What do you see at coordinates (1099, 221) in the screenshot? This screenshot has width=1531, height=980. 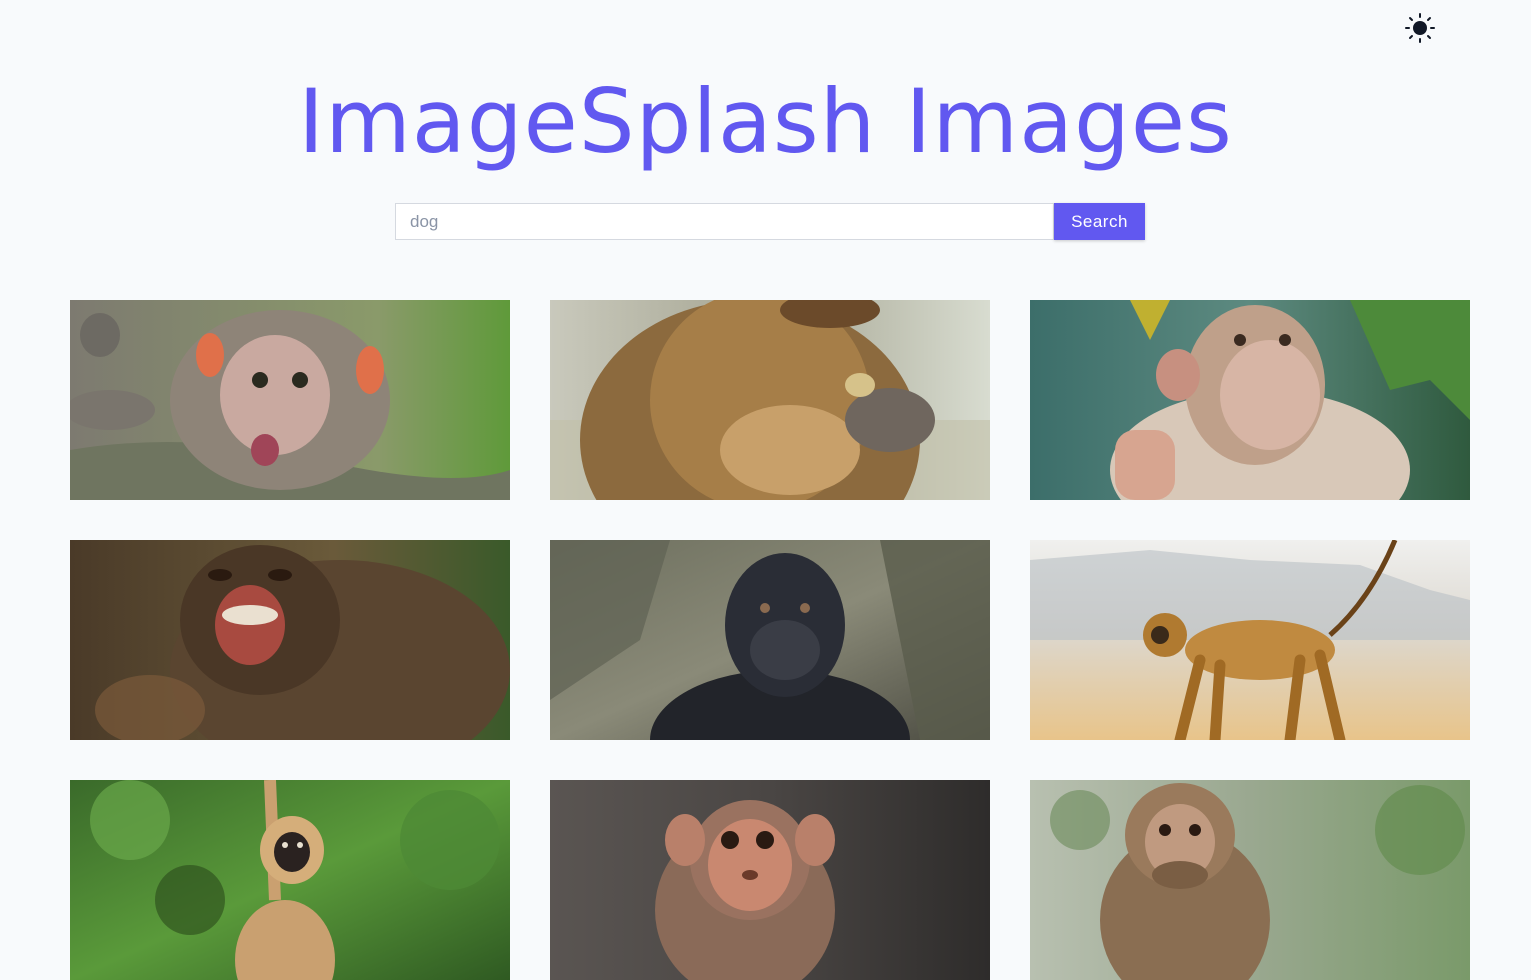 I see `search-button: Search` at bounding box center [1099, 221].